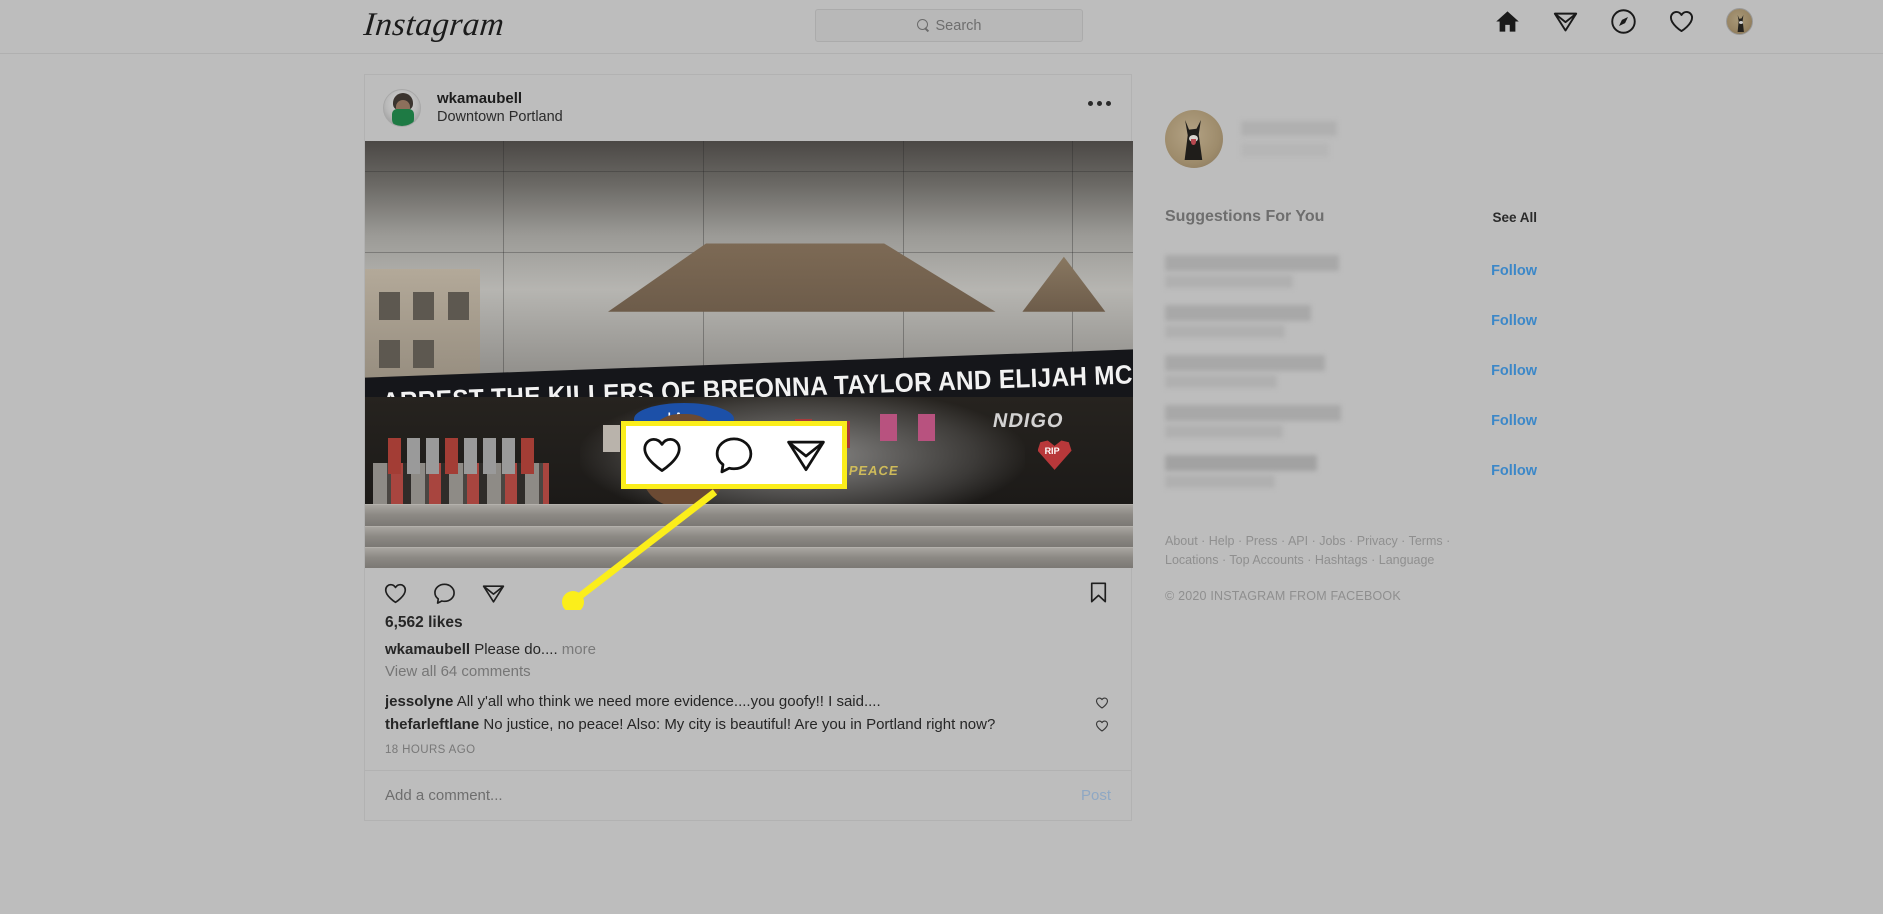 The width and height of the screenshot is (1883, 914). I want to click on top-navigation-bar: Instagram Search, so click(941, 27).